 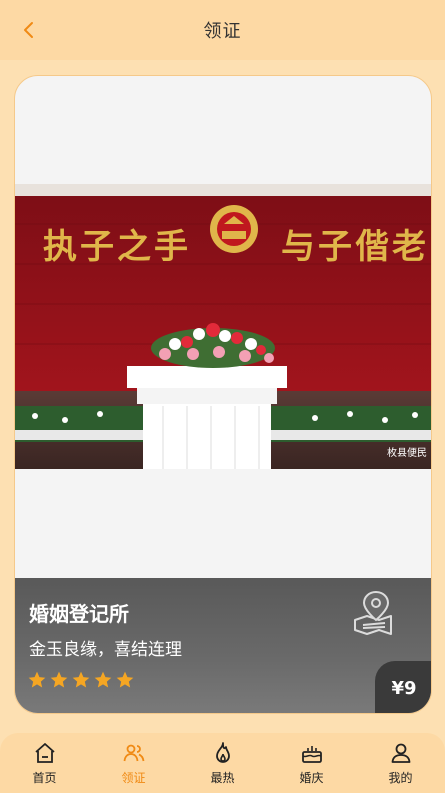 What do you see at coordinates (355, 247) in the screenshot?
I see `banner-right-text: 与子偕老` at bounding box center [355, 247].